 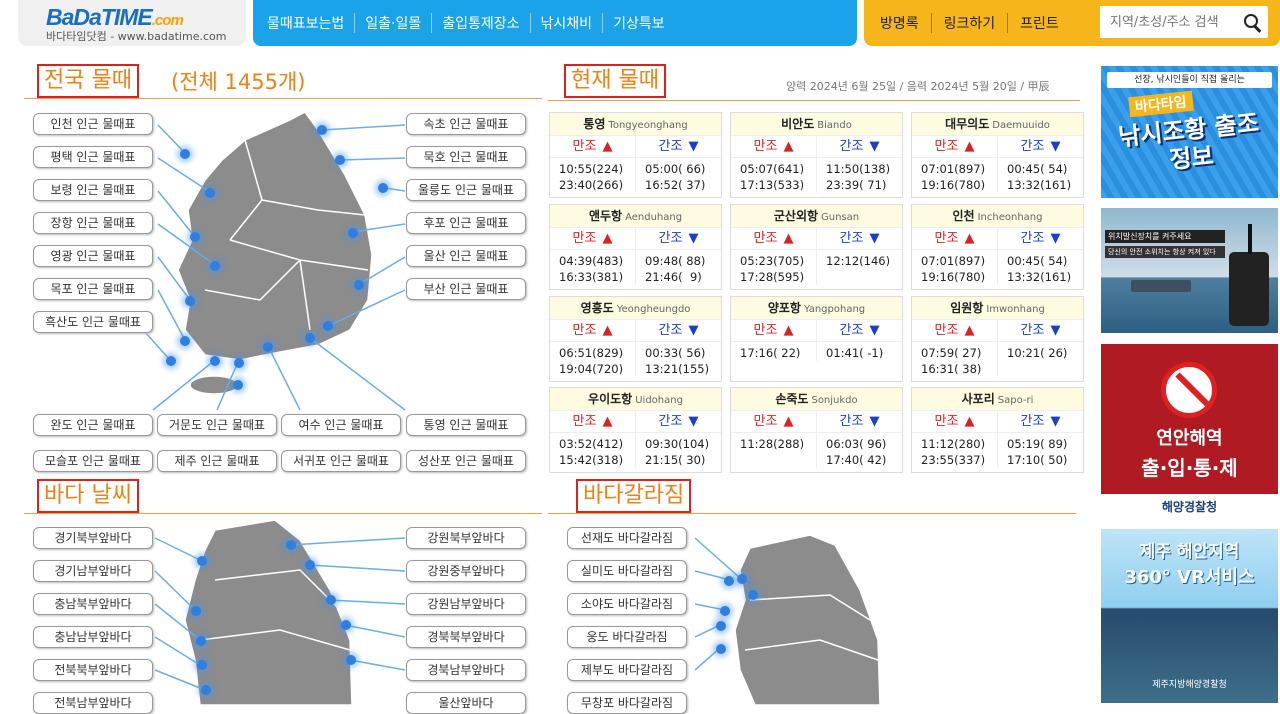 I want to click on low-tide-times: 05:00( 66) 16:52( 37), so click(x=678, y=175).